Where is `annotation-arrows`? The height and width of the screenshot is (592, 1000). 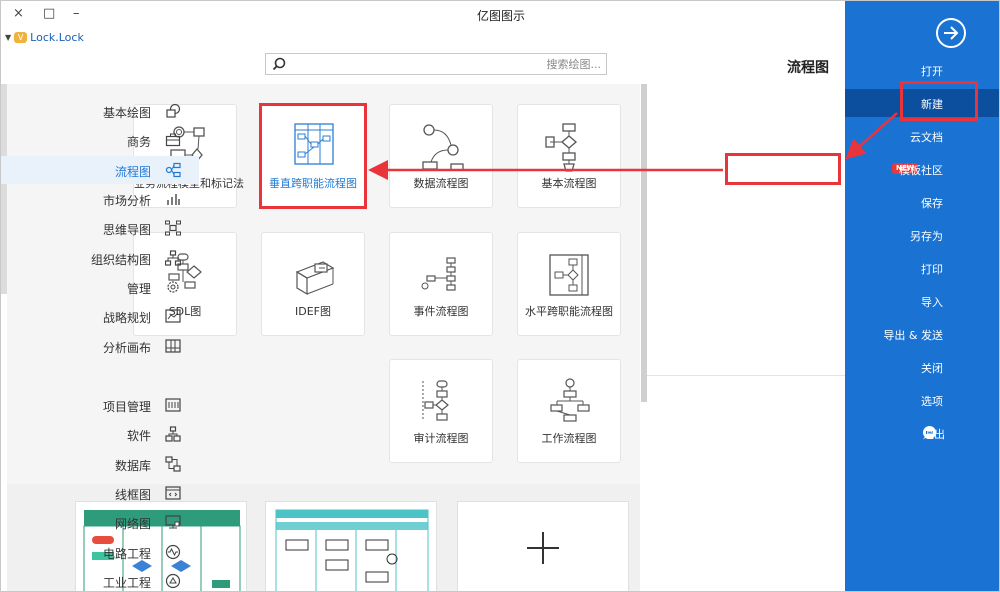 annotation-arrows is located at coordinates (633, 146).